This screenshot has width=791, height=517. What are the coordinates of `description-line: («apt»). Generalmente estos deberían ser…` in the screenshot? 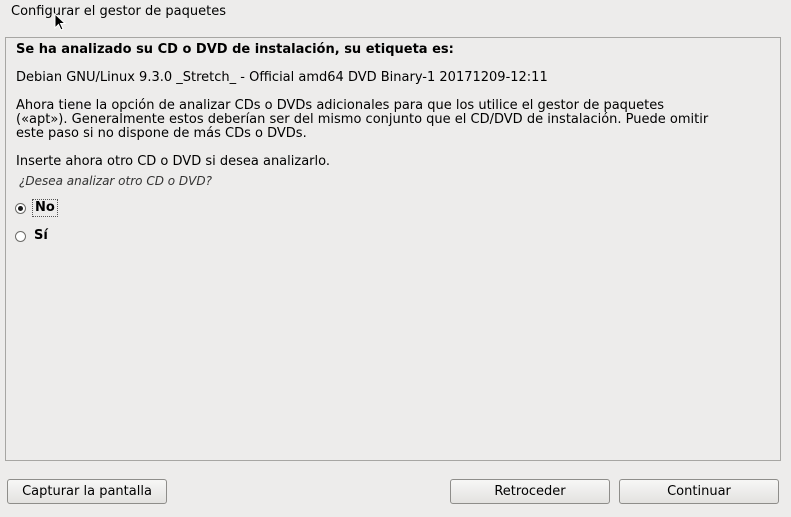 It's located at (362, 119).